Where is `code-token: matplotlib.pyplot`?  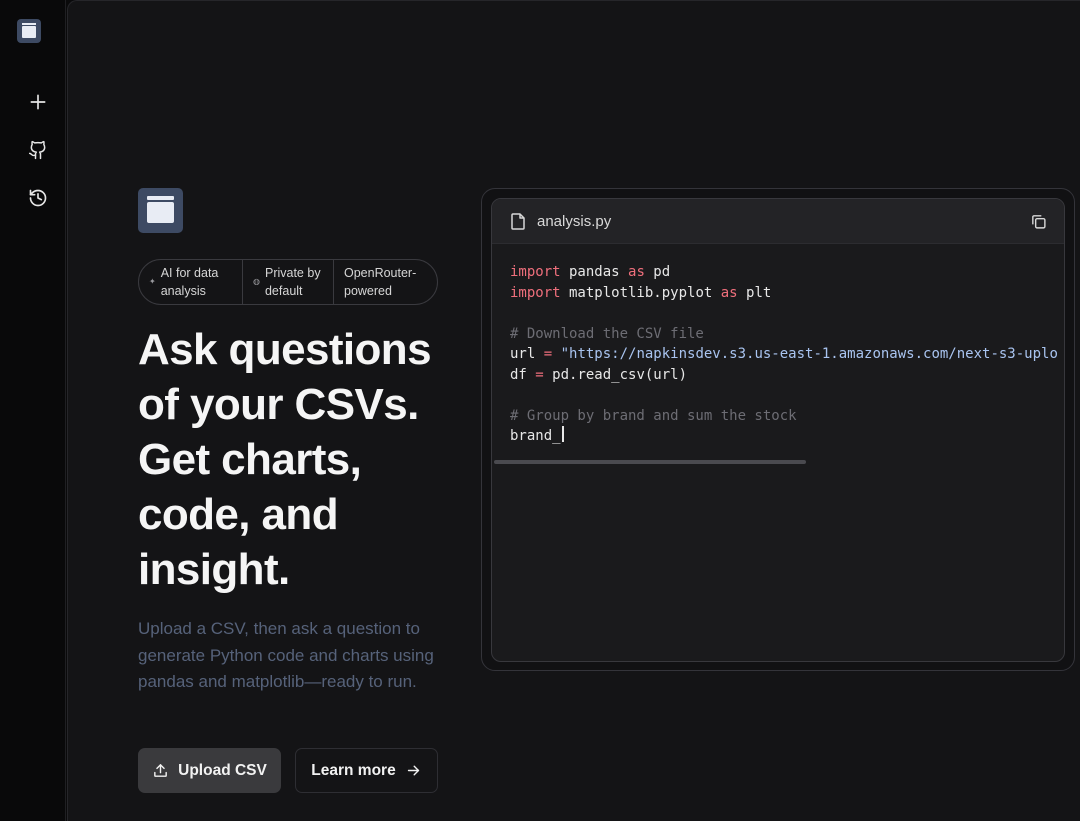 code-token: matplotlib.pyplot is located at coordinates (640, 292).